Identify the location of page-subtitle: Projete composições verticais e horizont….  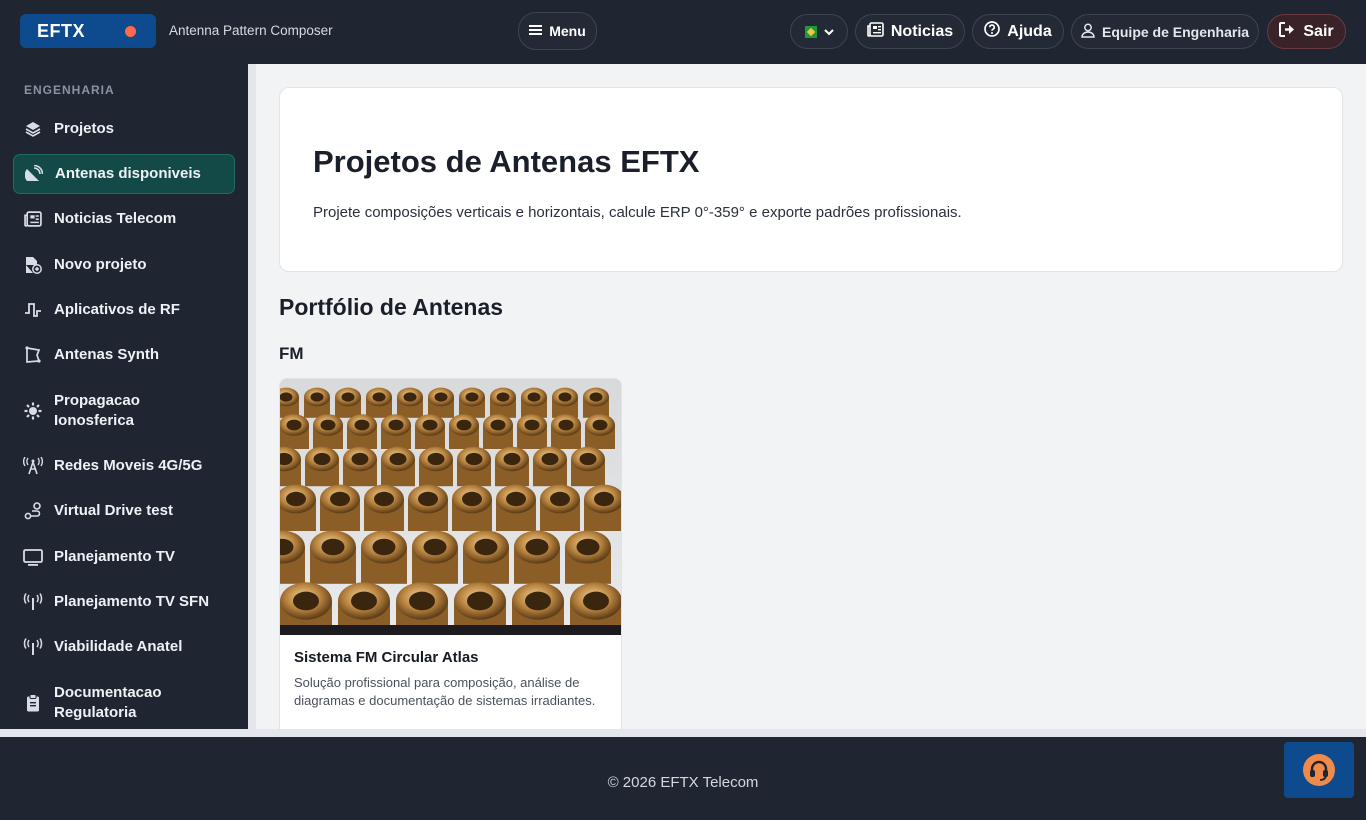
(637, 212).